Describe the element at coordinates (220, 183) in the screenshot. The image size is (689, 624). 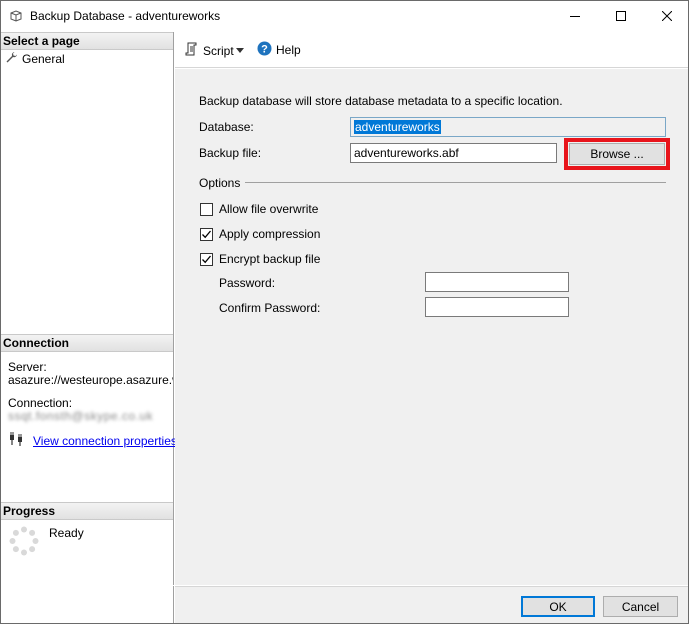
I see `options-label: Options` at that location.